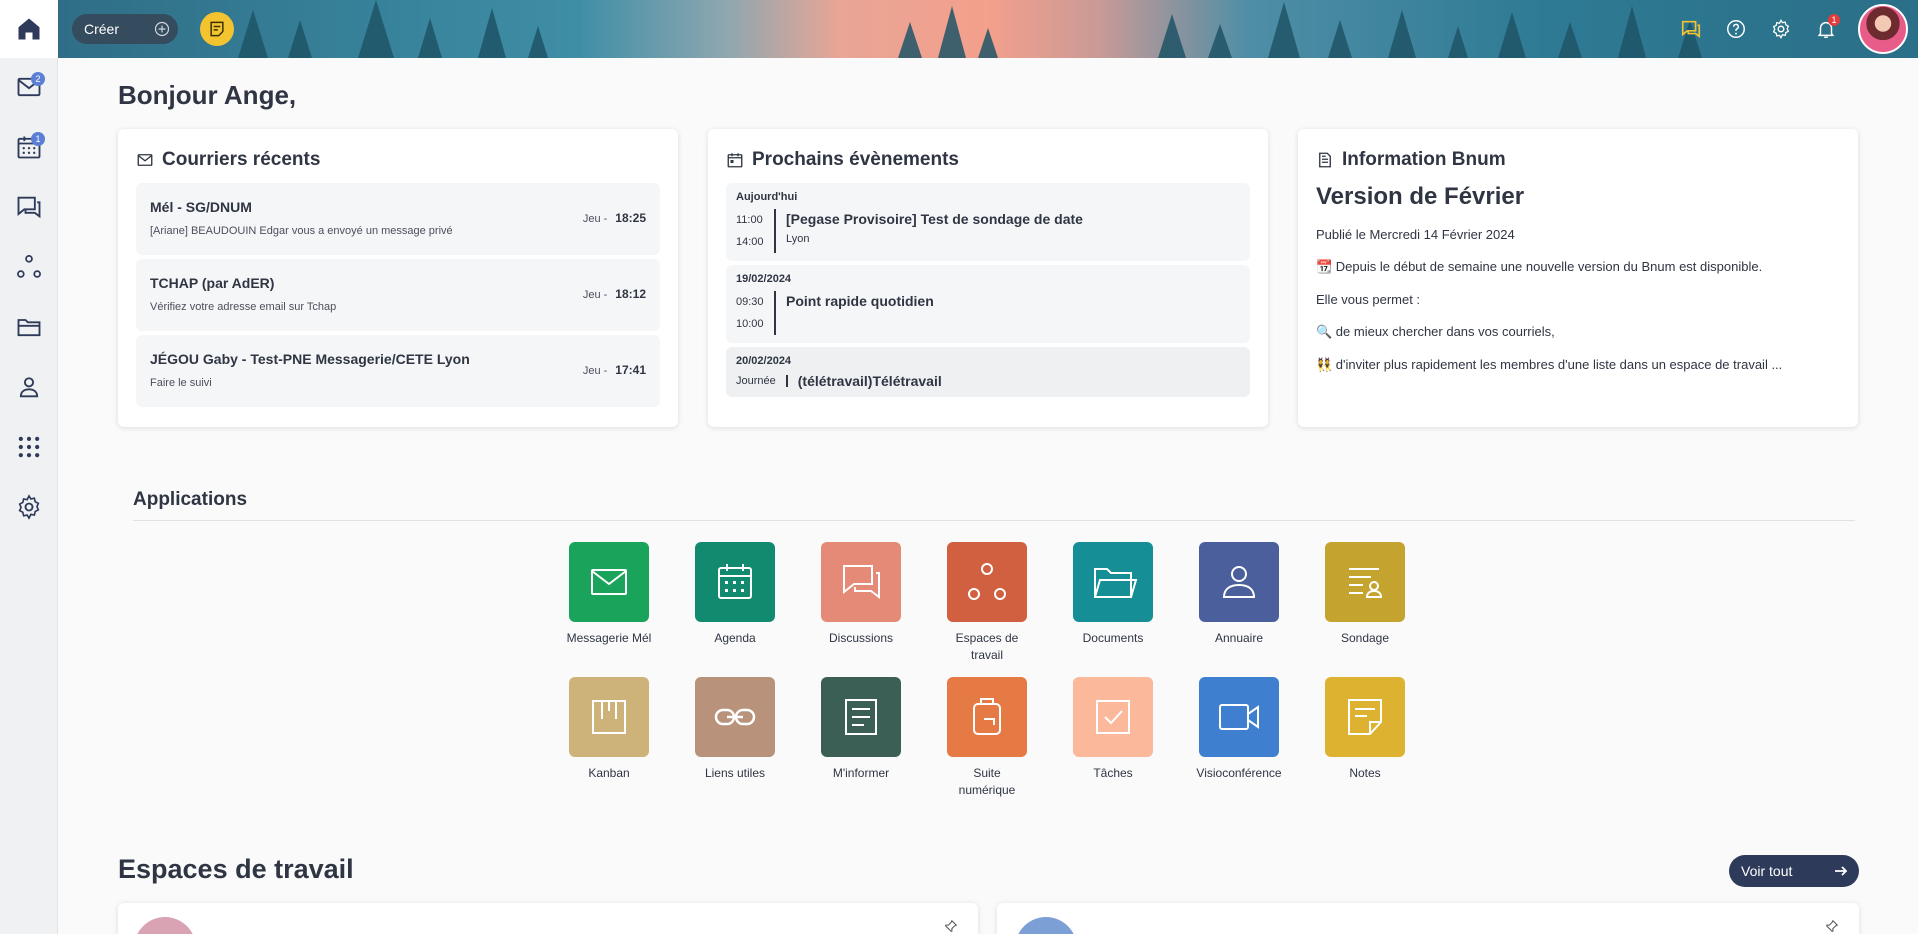  What do you see at coordinates (1113, 638) in the screenshot?
I see `app-label: Documents` at bounding box center [1113, 638].